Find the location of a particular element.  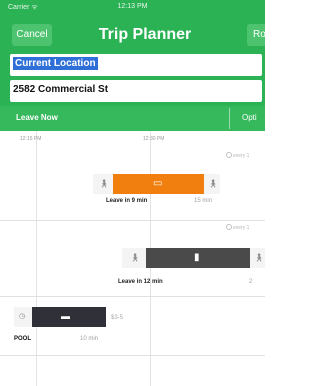

to-location-field: 2582 Commercial St is located at coordinates (136, 91).